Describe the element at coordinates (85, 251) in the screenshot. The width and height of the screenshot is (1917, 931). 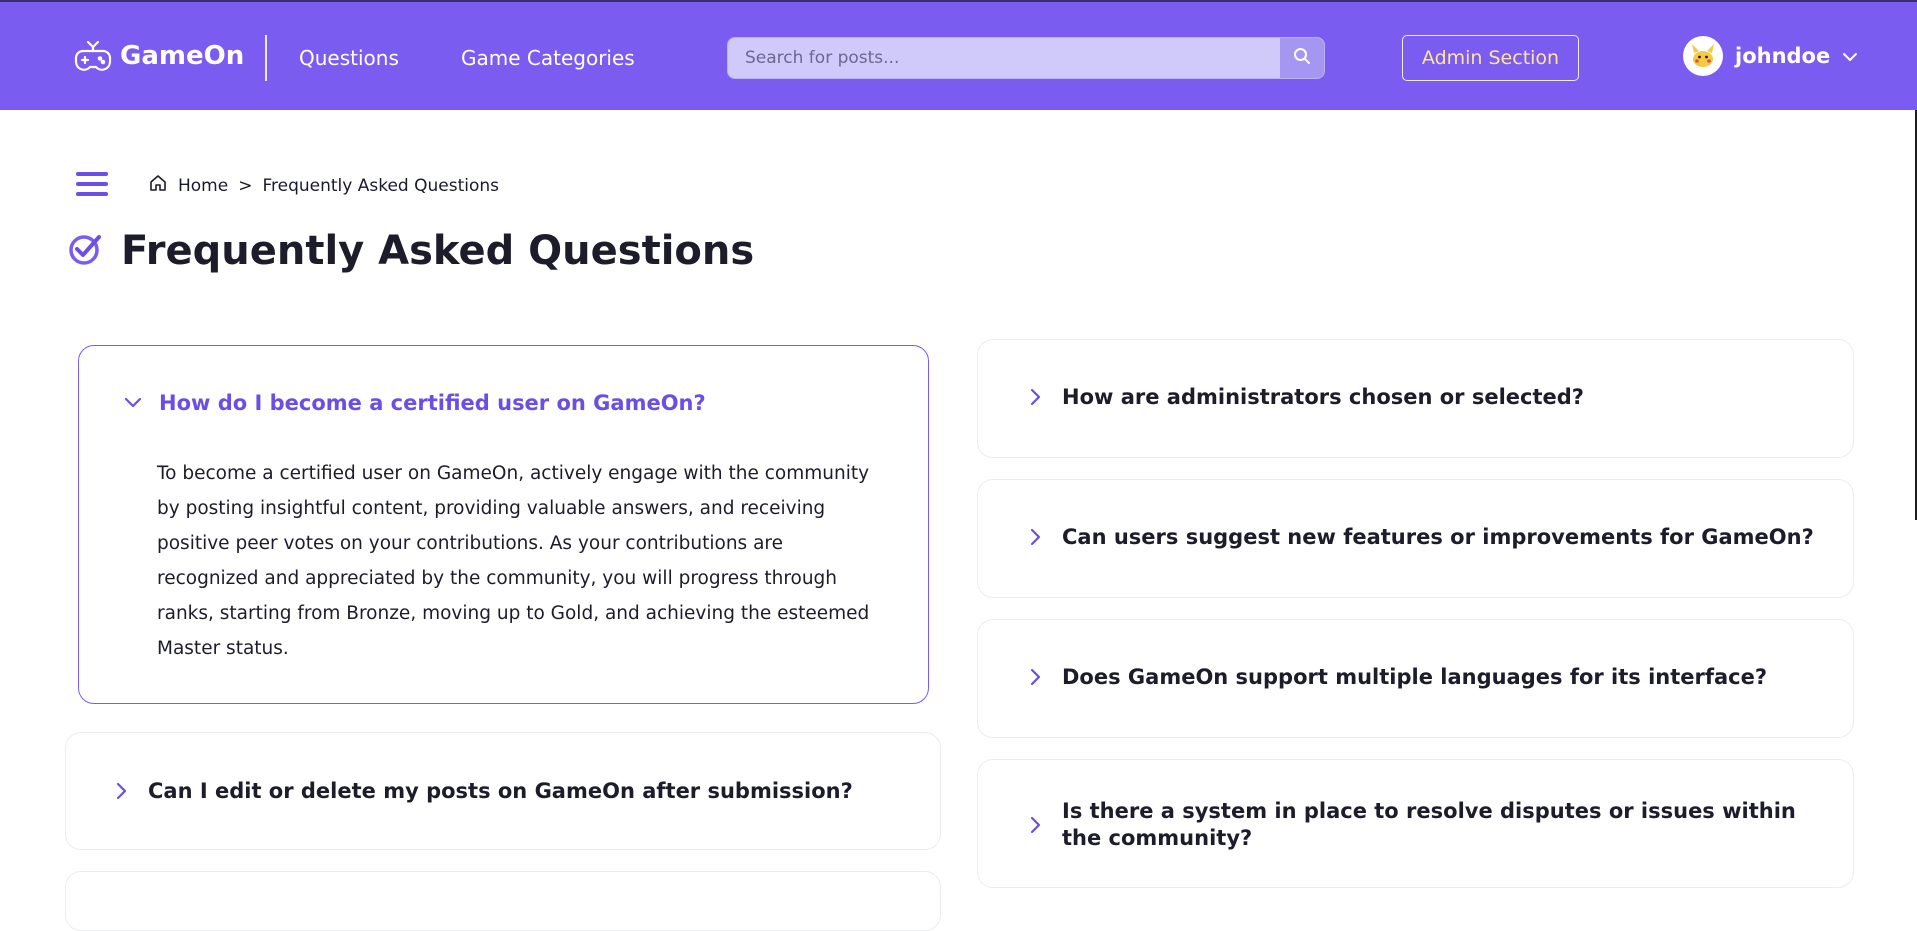
I see `check-circle-icon` at that location.